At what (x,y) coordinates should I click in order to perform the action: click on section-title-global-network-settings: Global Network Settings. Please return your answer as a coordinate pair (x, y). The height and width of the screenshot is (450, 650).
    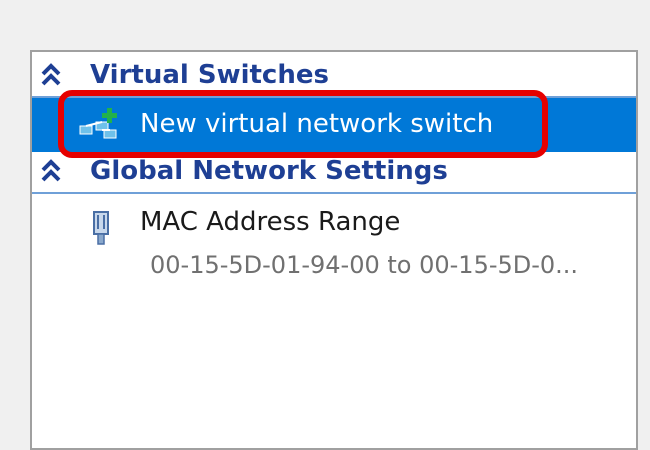
    Looking at the image, I should click on (269, 171).